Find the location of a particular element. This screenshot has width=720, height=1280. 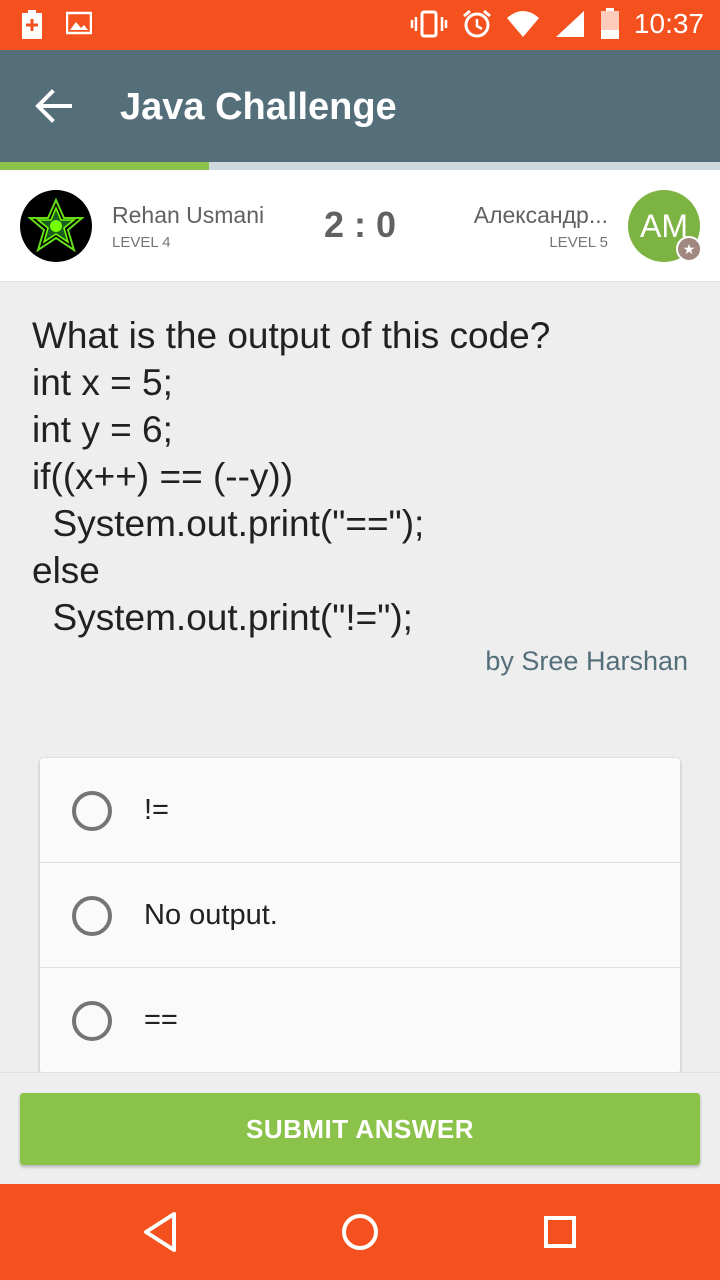

star-logo-icon is located at coordinates (56, 225).